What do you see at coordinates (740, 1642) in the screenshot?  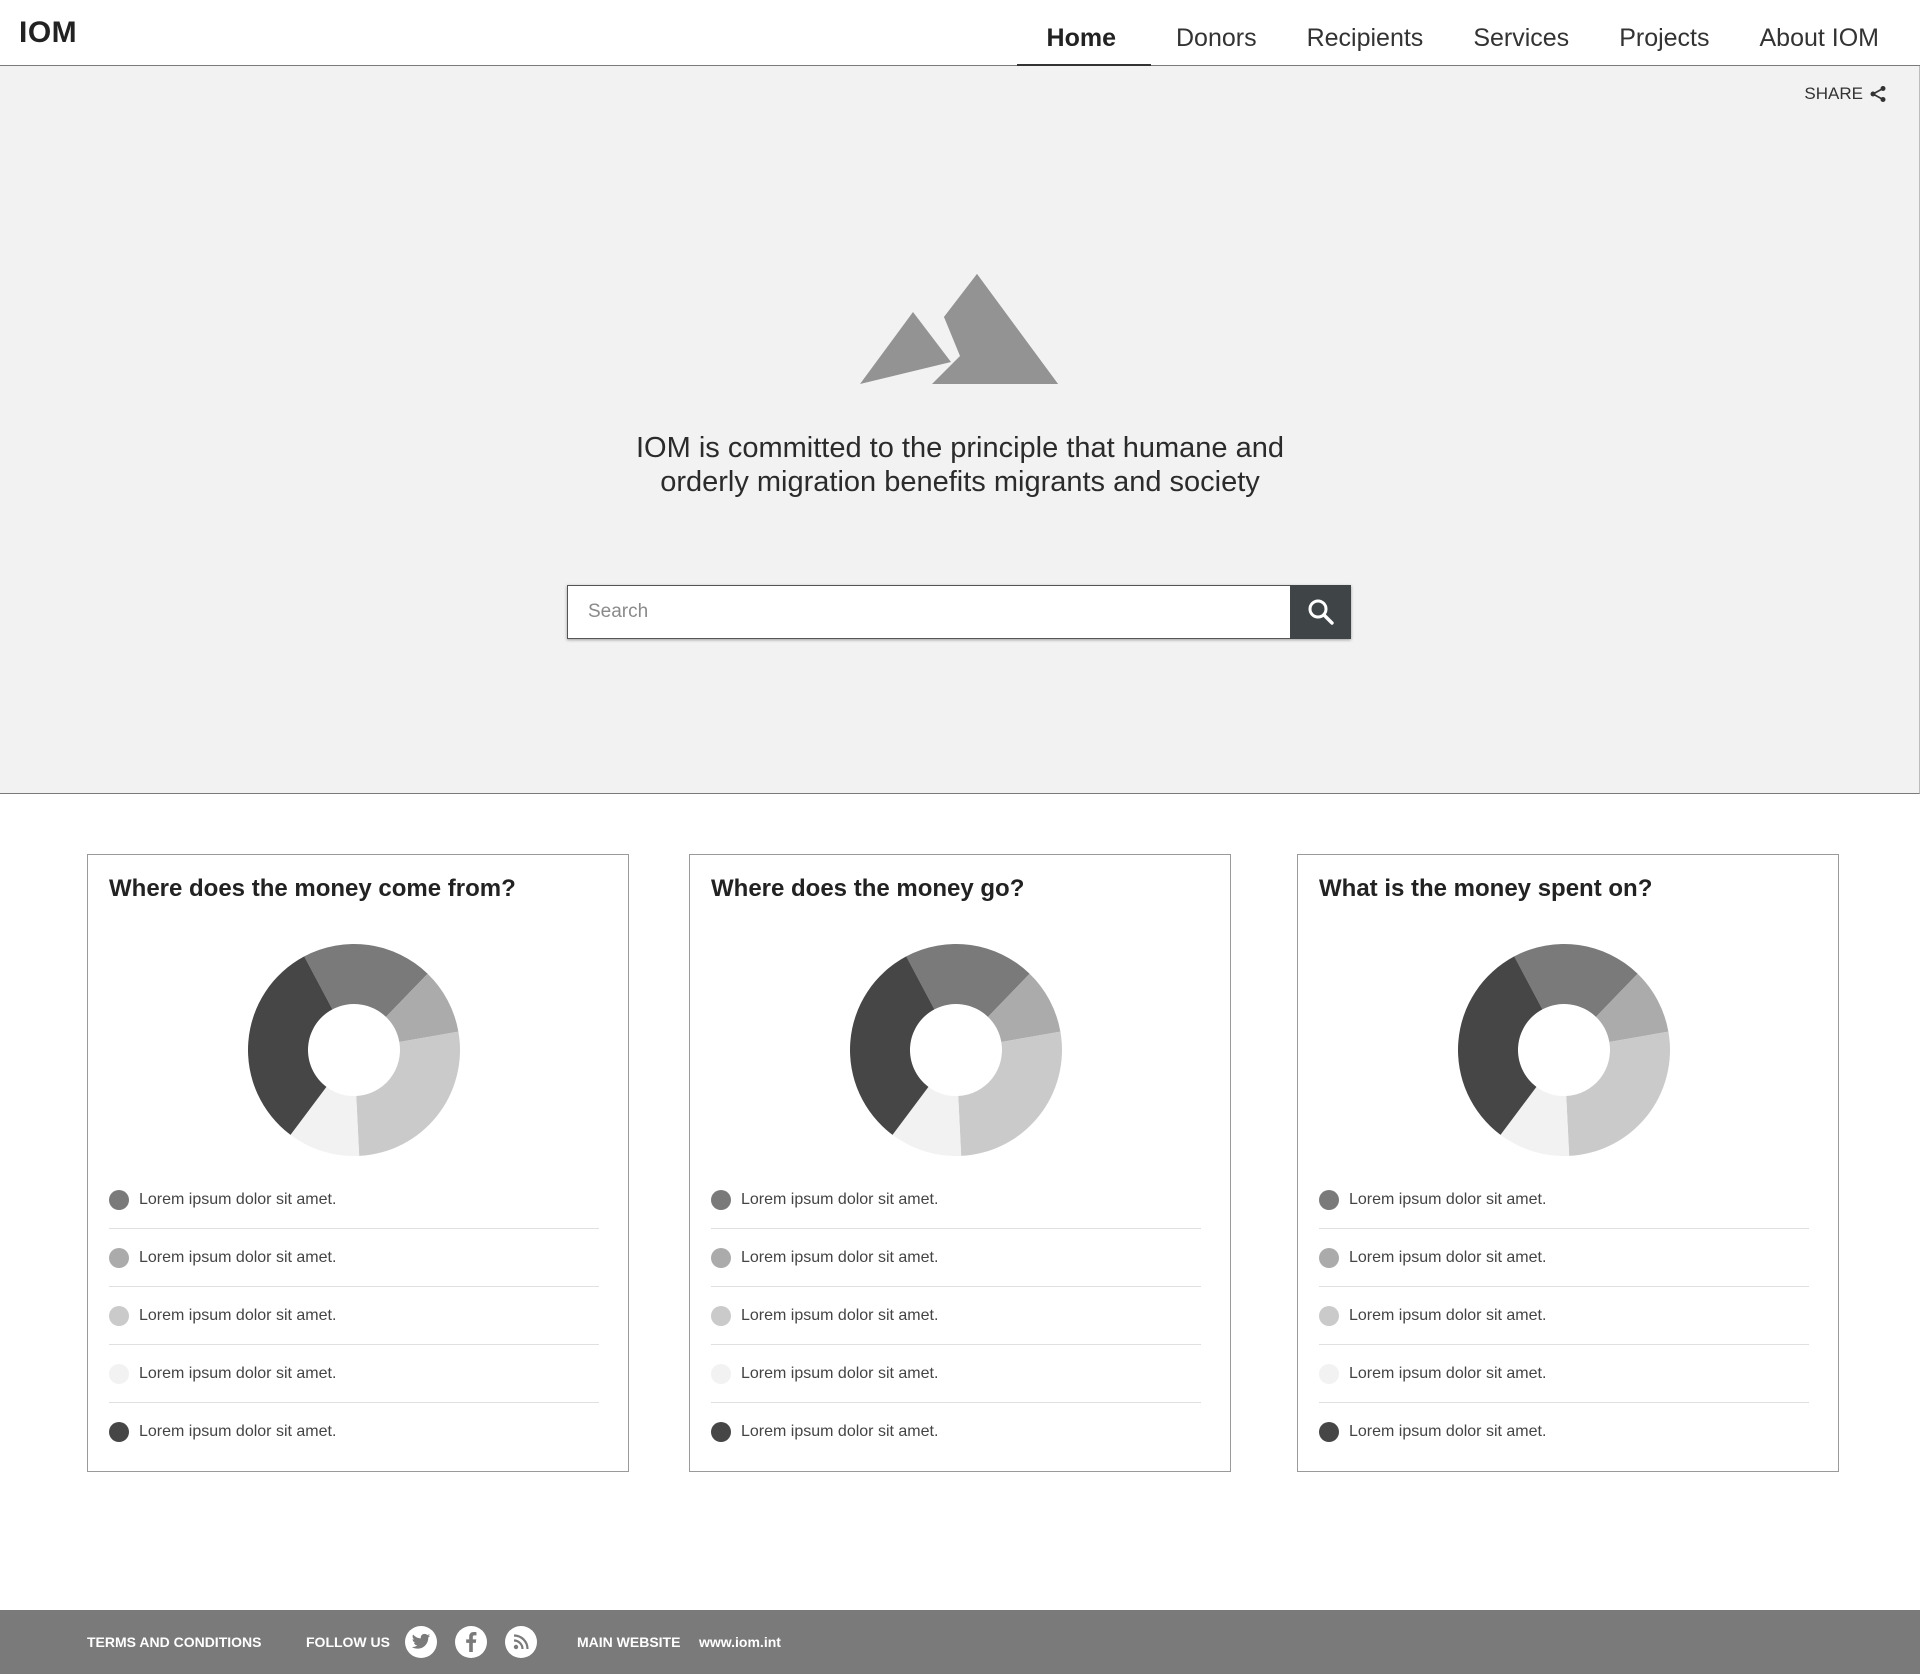 I see `main-website-link: www.iom.int` at bounding box center [740, 1642].